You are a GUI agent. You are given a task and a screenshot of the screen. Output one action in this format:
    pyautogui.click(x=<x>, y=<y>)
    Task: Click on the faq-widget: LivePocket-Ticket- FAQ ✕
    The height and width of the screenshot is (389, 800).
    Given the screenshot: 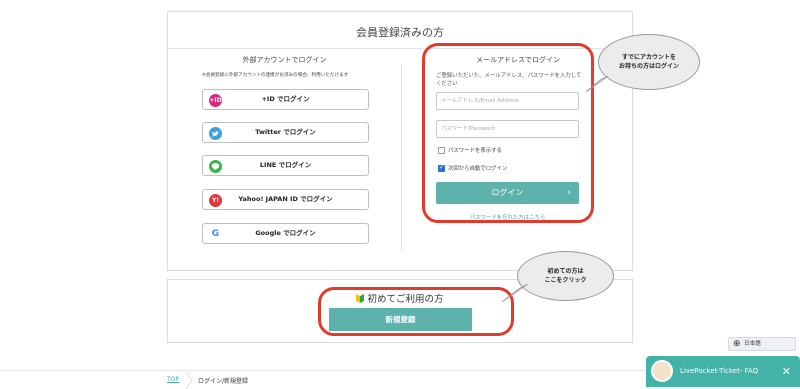 What is the action you would take?
    pyautogui.click(x=723, y=371)
    